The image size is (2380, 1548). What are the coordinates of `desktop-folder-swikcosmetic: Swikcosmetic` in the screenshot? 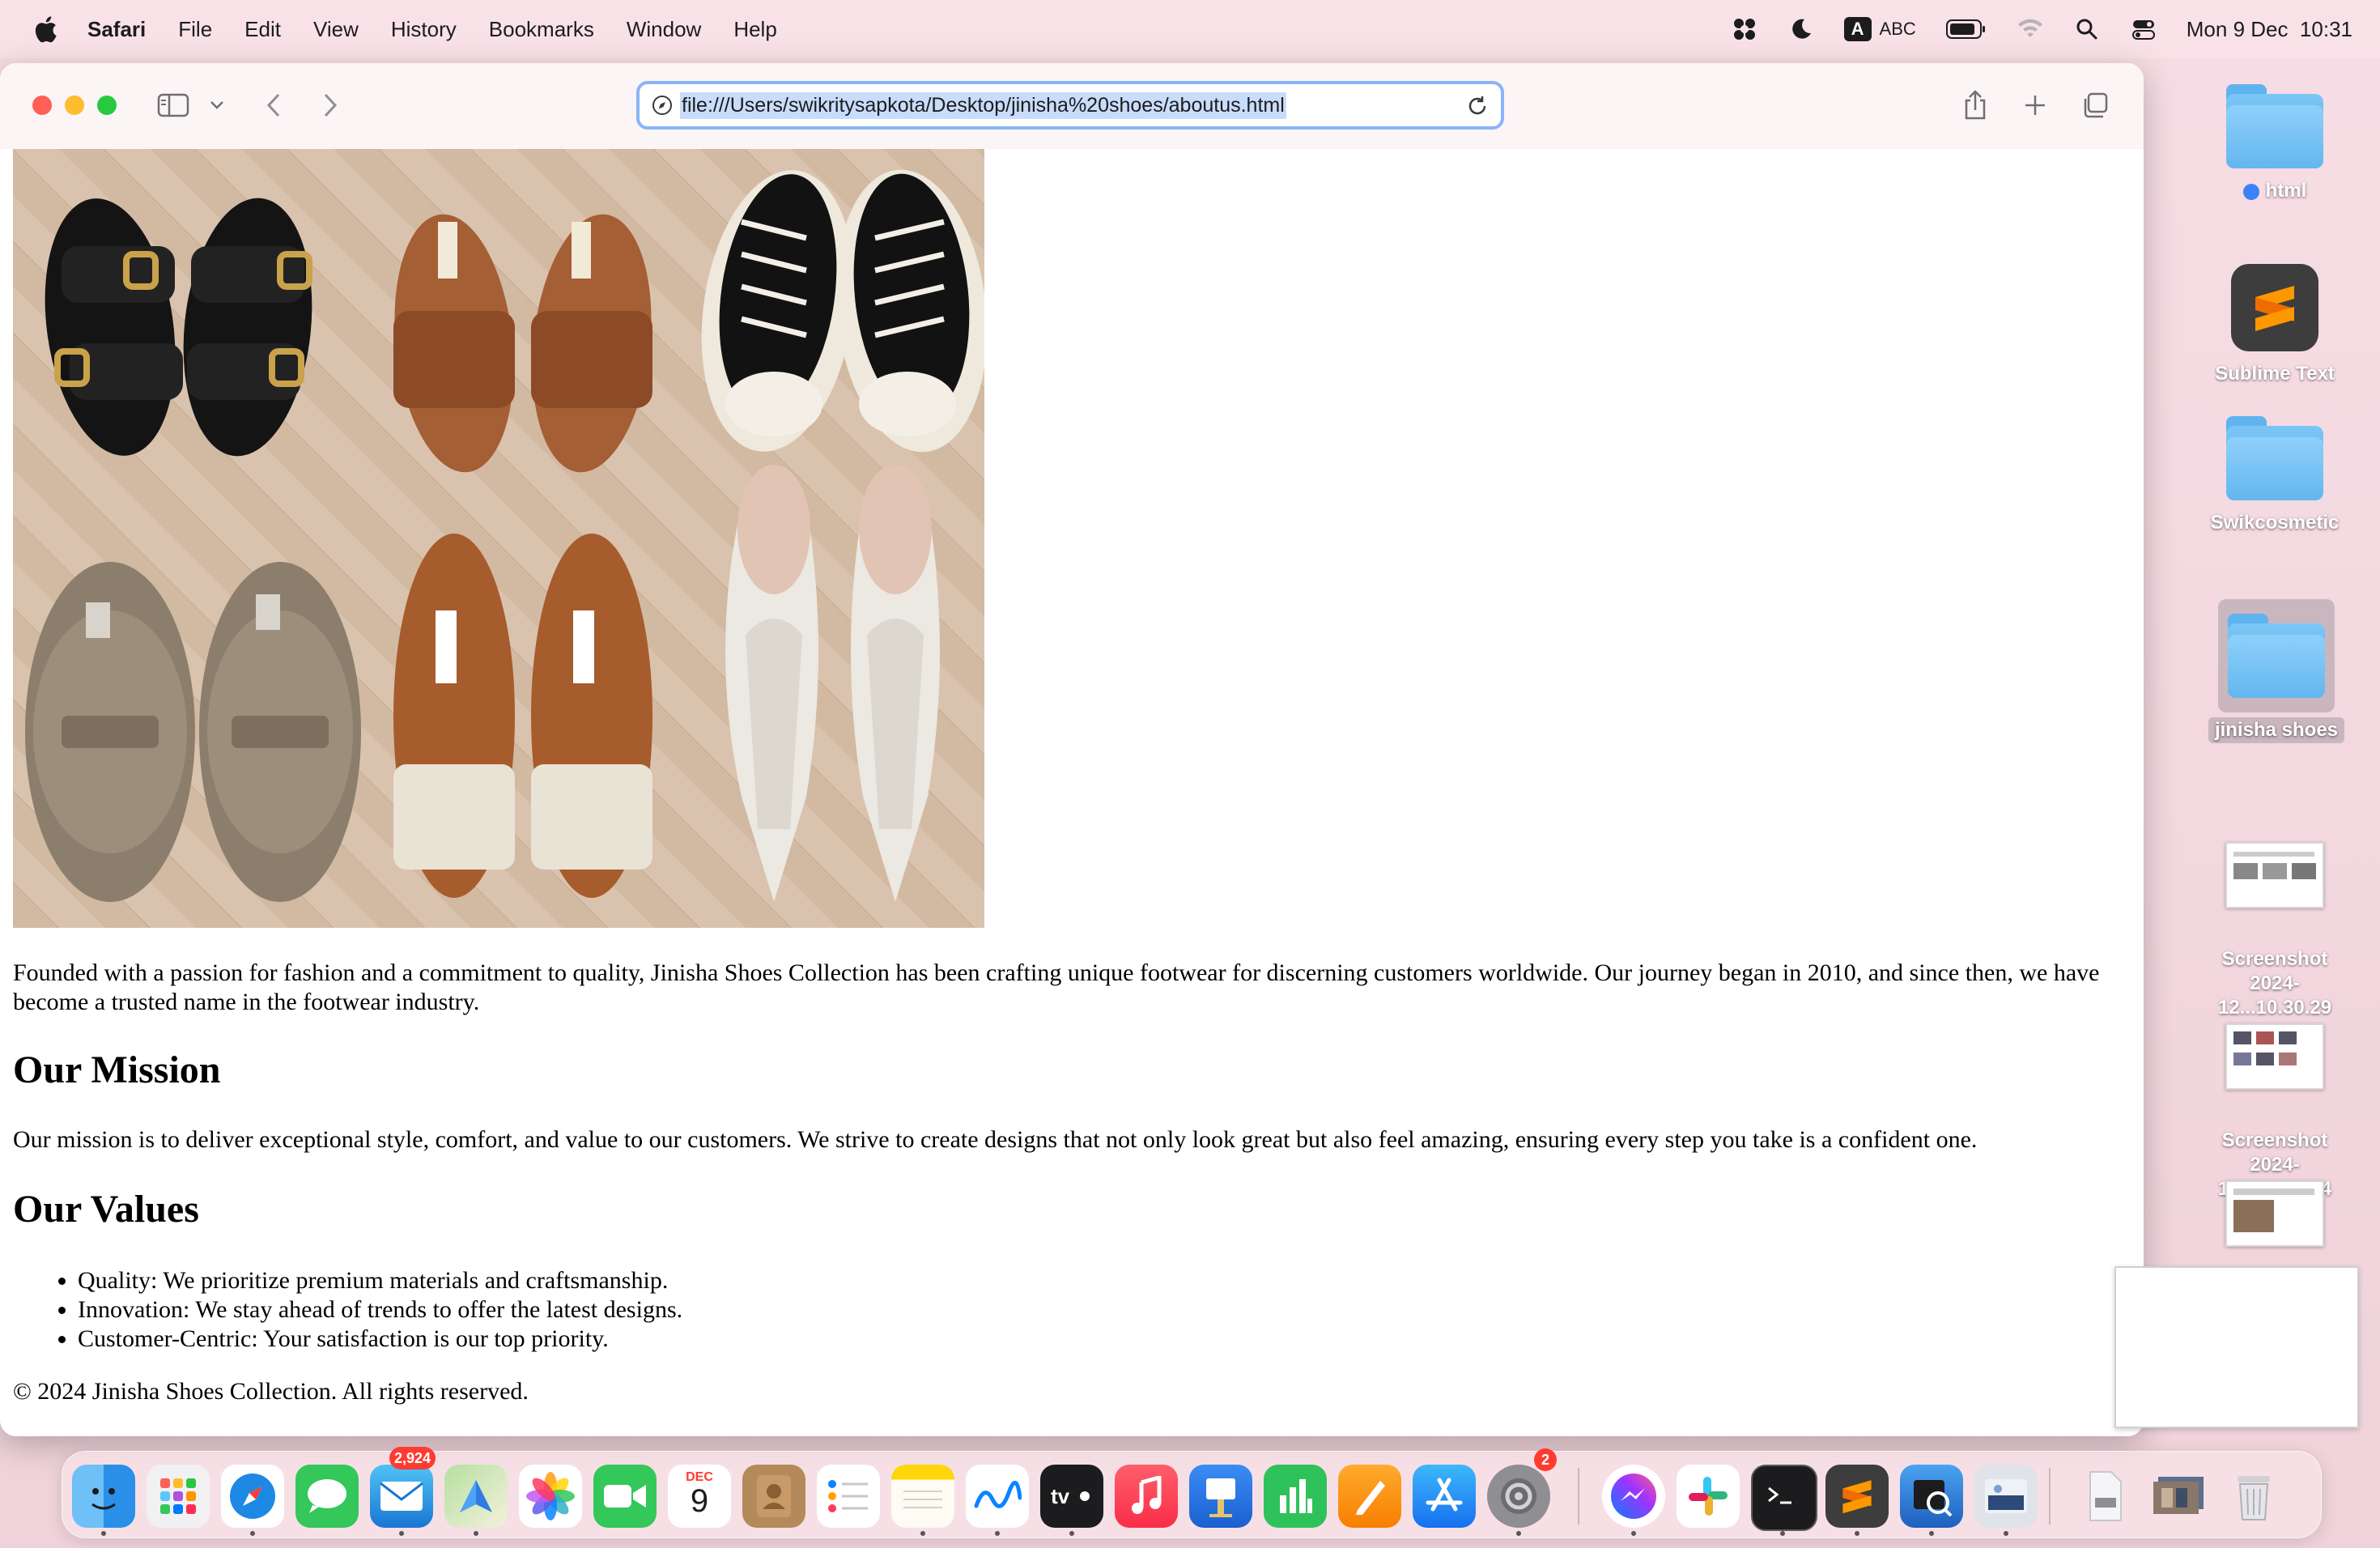 It's located at (2275, 475).